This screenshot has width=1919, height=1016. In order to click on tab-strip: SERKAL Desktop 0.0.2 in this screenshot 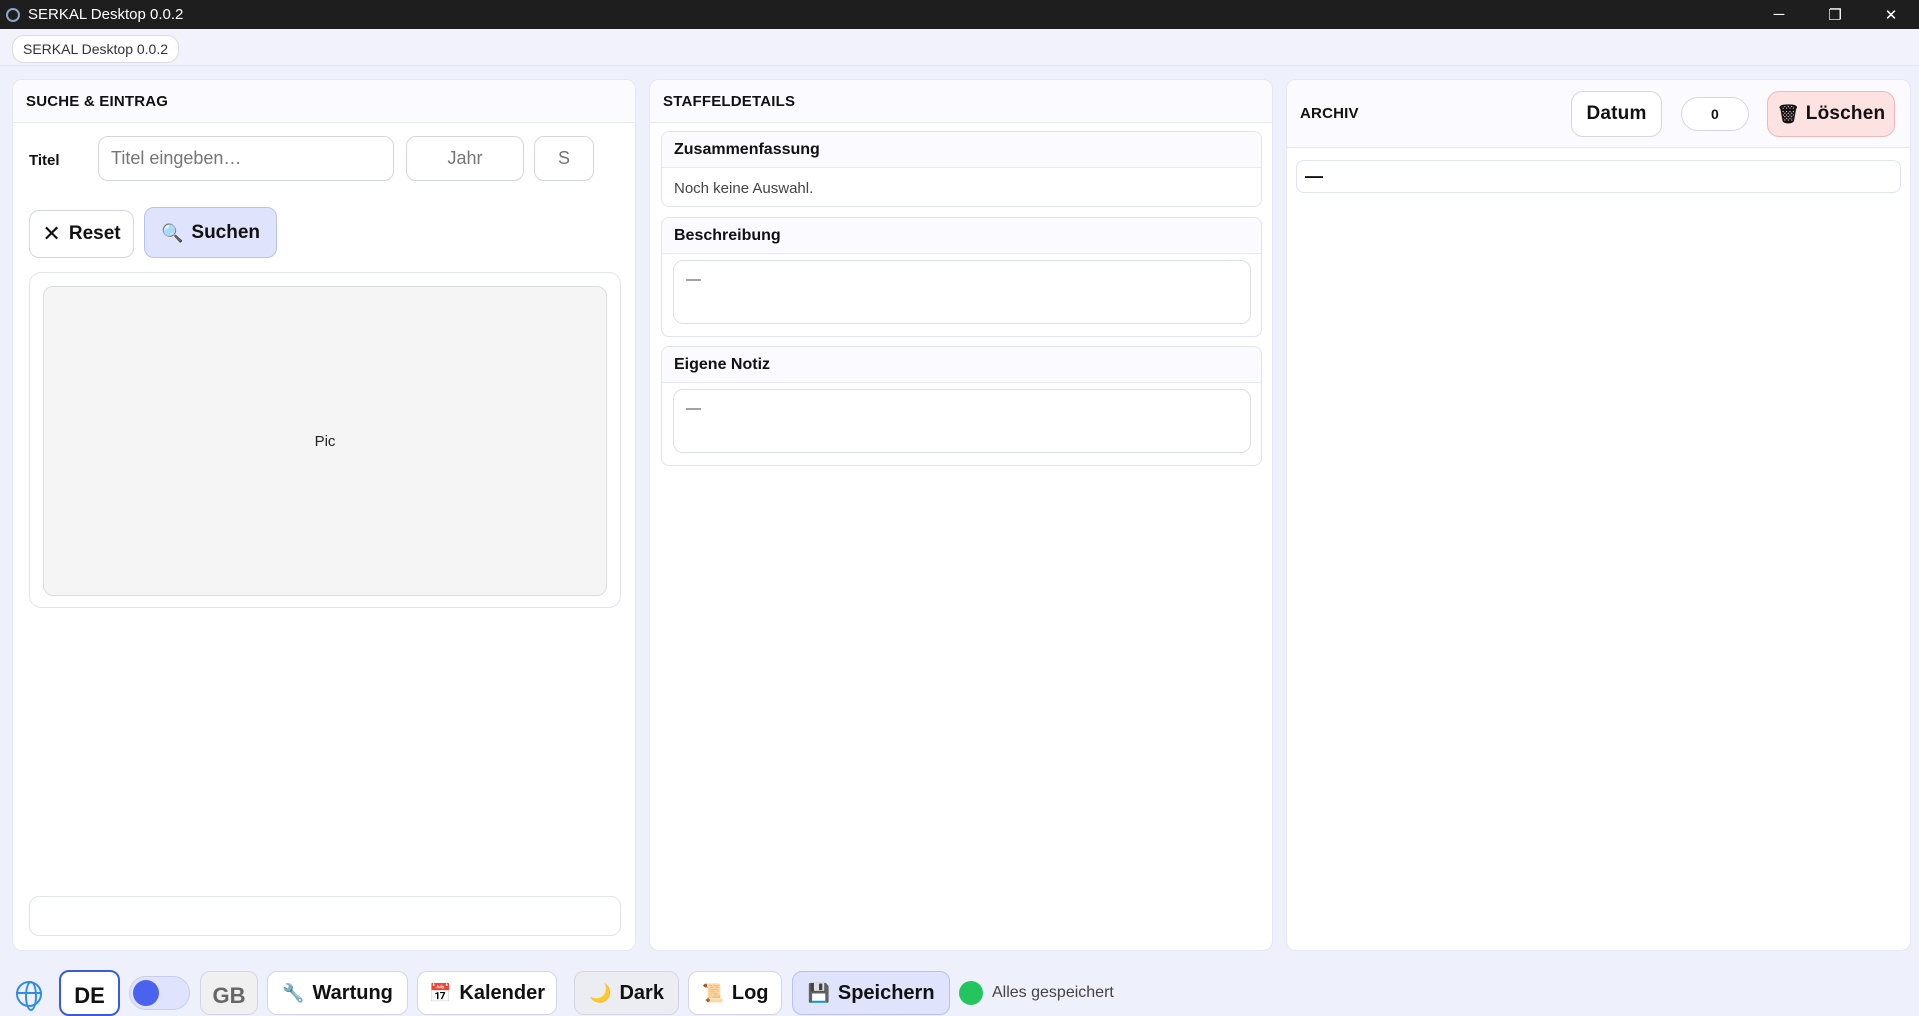, I will do `click(959, 47)`.